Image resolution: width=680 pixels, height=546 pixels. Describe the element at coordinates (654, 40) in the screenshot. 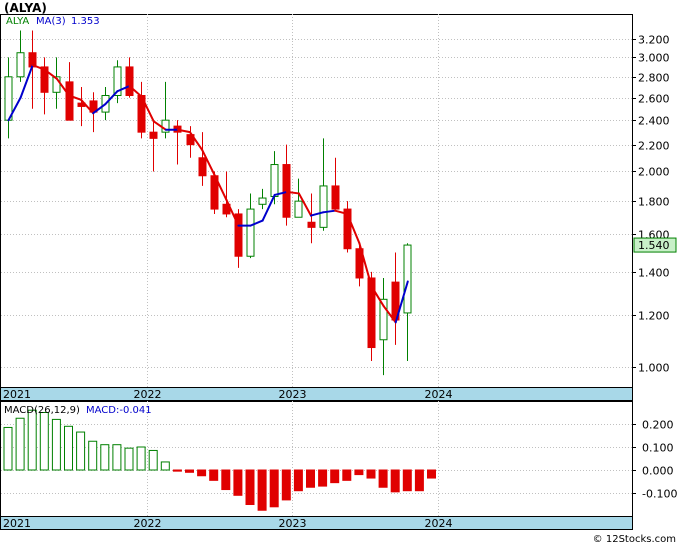

I see `price-y-tick-label: 3.200` at that location.